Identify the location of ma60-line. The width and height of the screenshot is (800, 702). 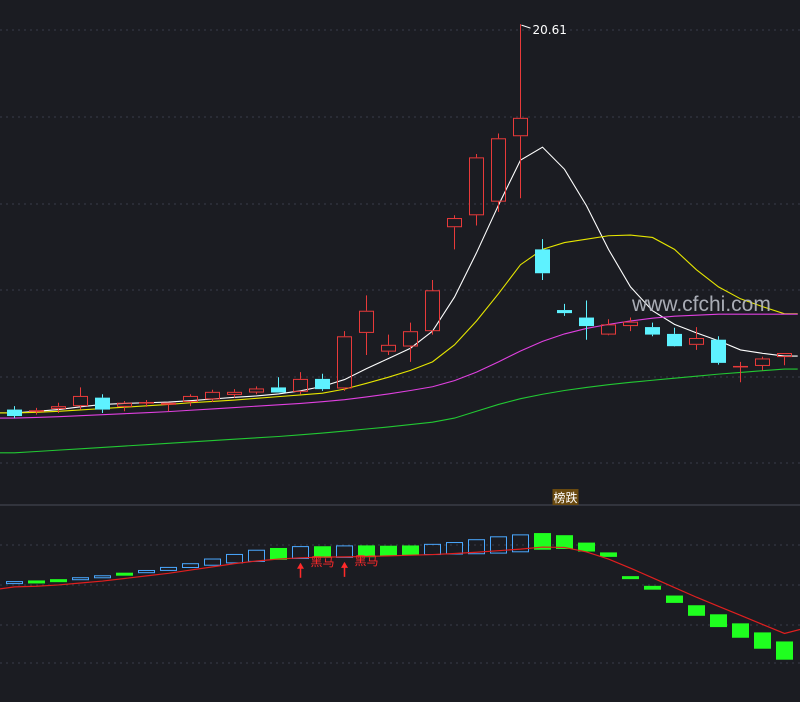
(399, 411).